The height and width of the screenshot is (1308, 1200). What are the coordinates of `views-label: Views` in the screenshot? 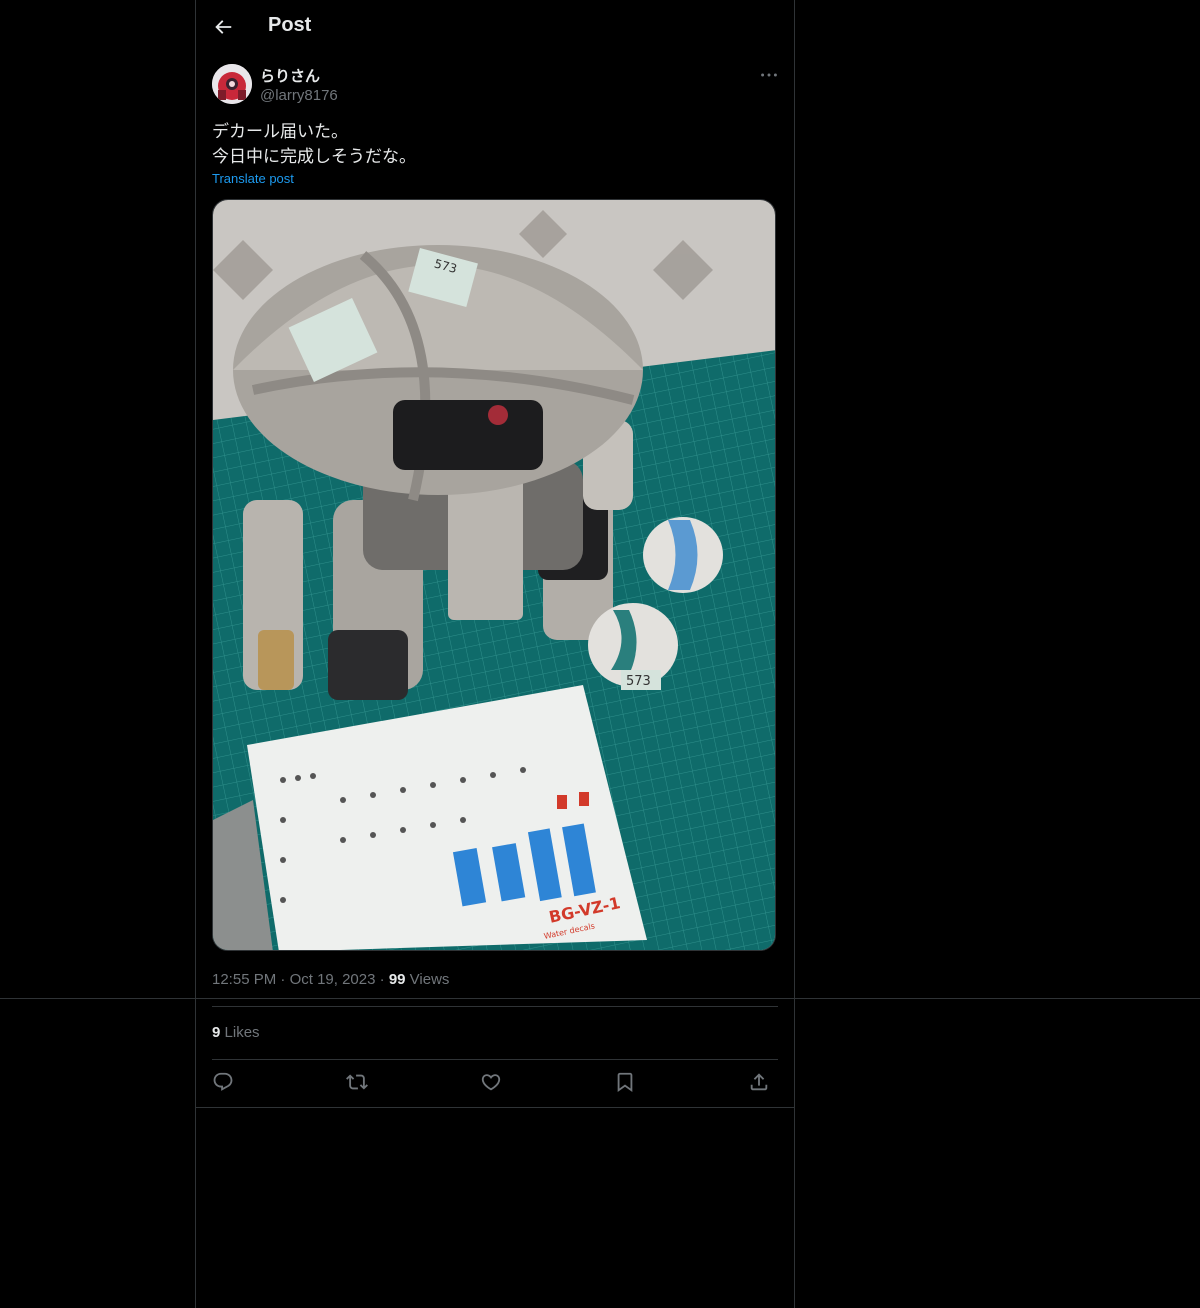 It's located at (429, 979).